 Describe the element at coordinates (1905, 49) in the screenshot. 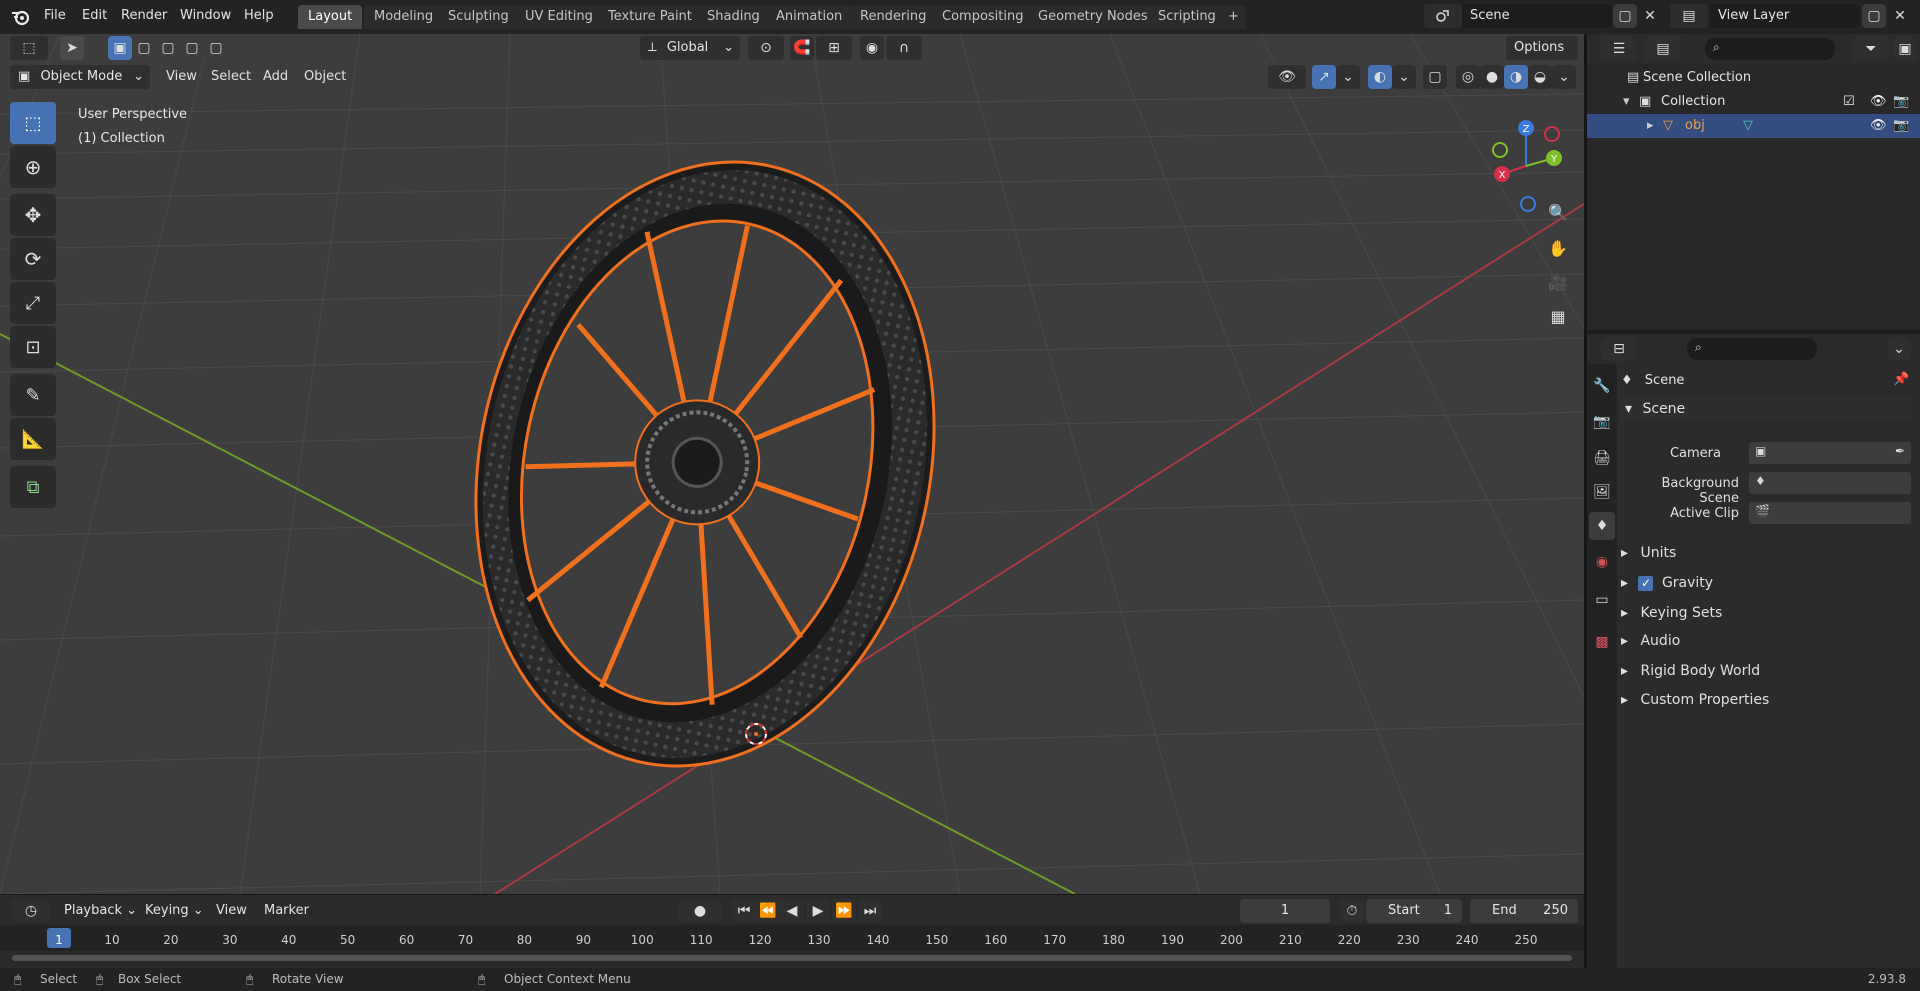

I see `new-collection-icon: ▣` at that location.